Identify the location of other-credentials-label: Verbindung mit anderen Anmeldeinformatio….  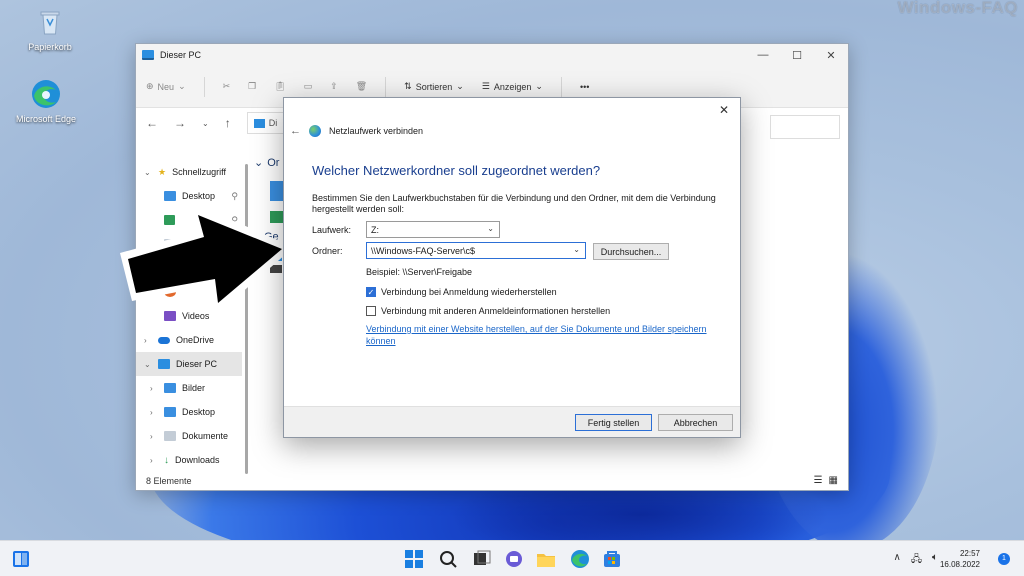
(496, 311).